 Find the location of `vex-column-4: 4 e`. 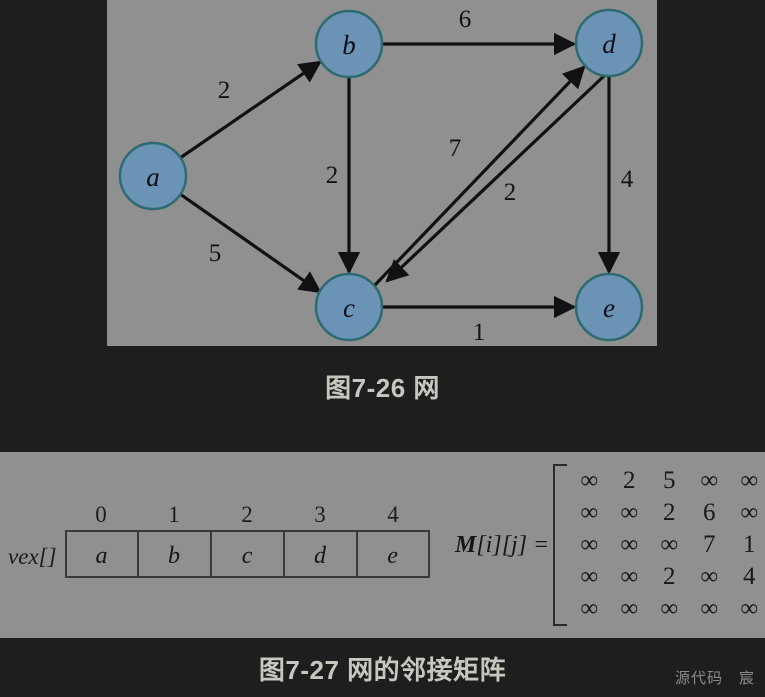

vex-column-4: 4 e is located at coordinates (393, 539).